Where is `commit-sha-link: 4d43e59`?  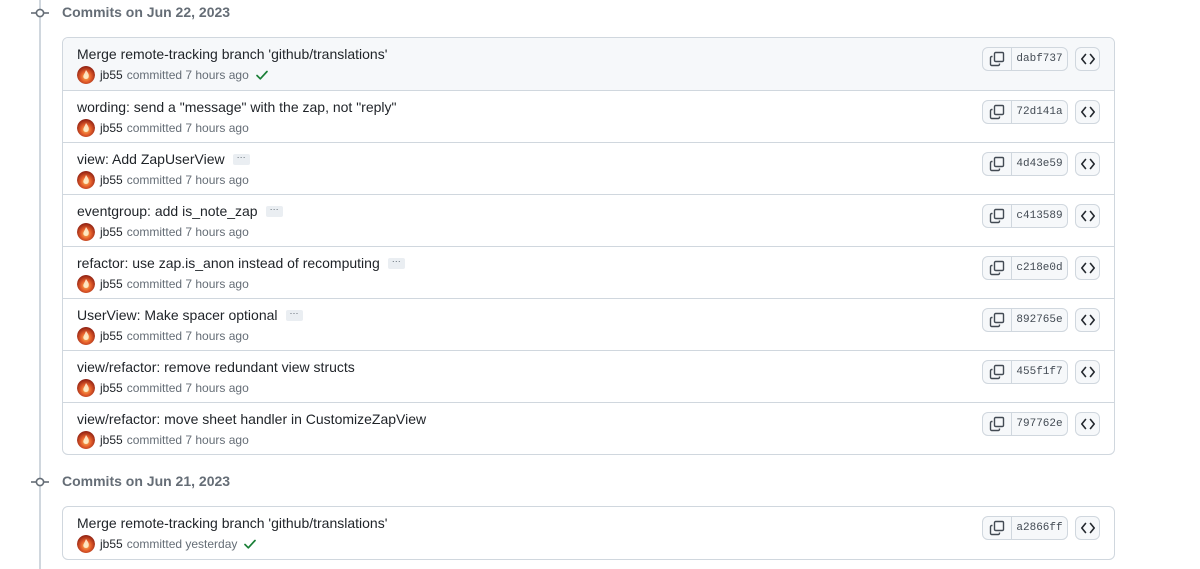
commit-sha-link: 4d43e59 is located at coordinates (1039, 164).